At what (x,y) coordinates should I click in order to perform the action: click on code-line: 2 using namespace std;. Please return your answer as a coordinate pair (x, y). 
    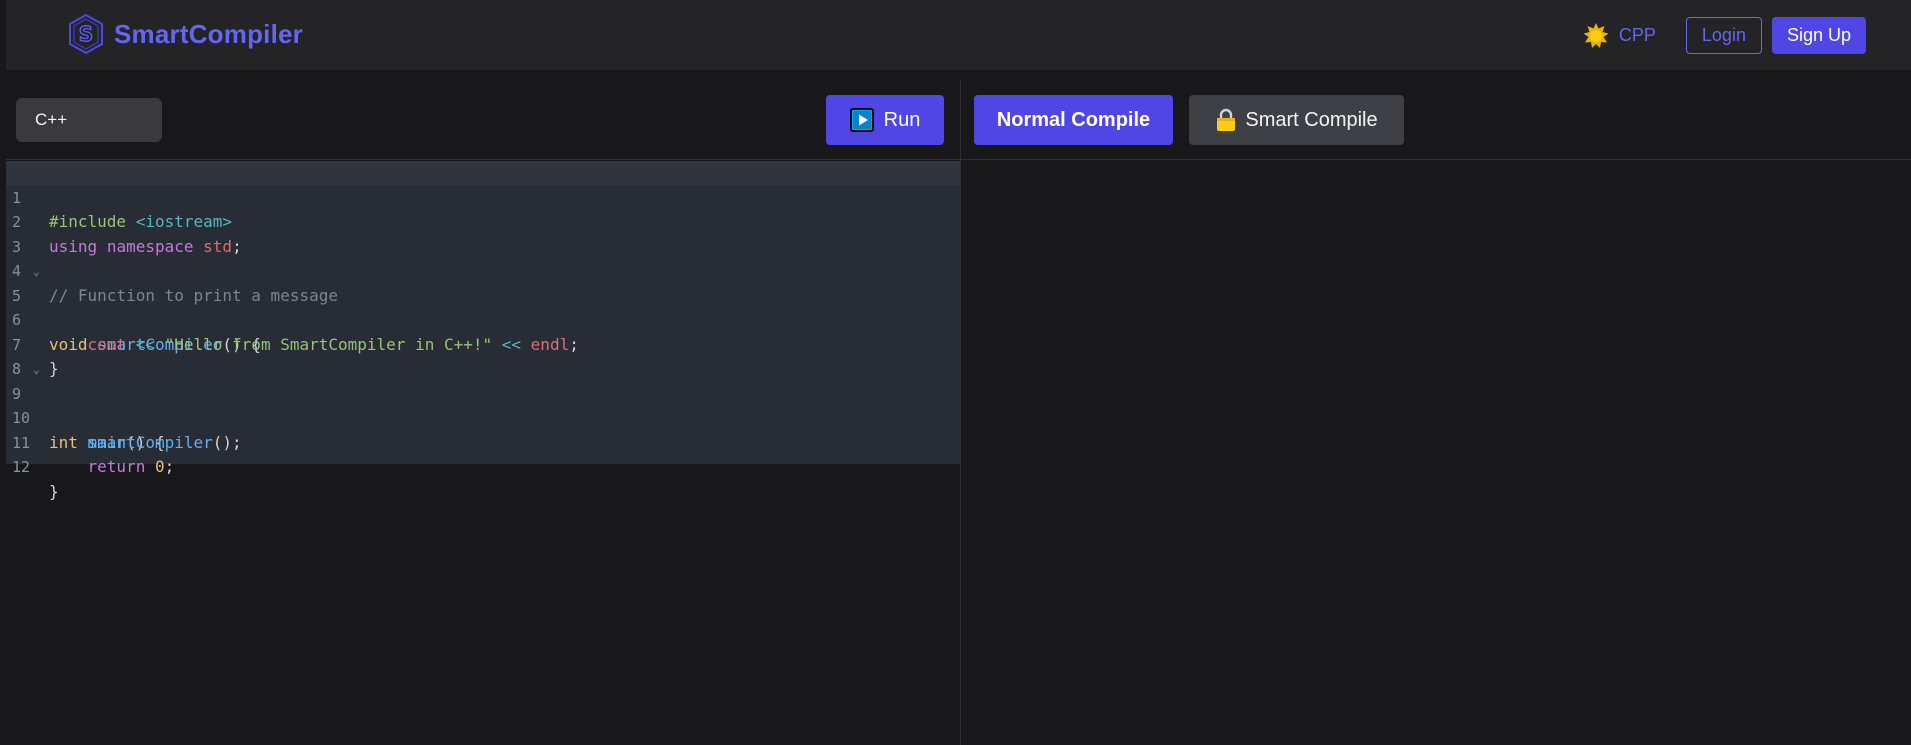
    Looking at the image, I should click on (483, 221).